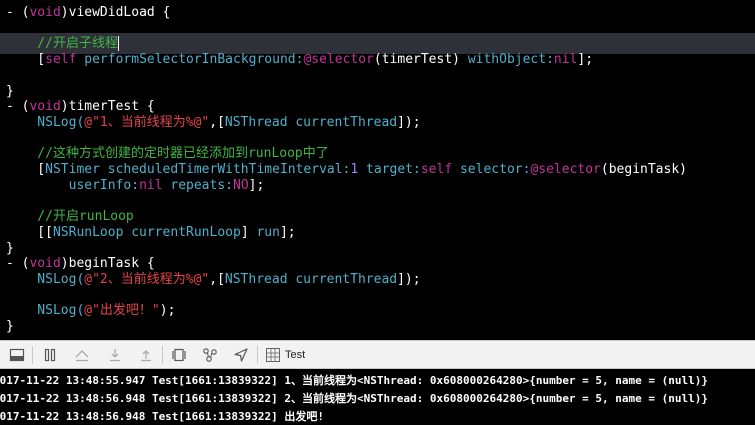  Describe the element at coordinates (377, 354) in the screenshot. I see `debug-toolbar: Test` at that location.